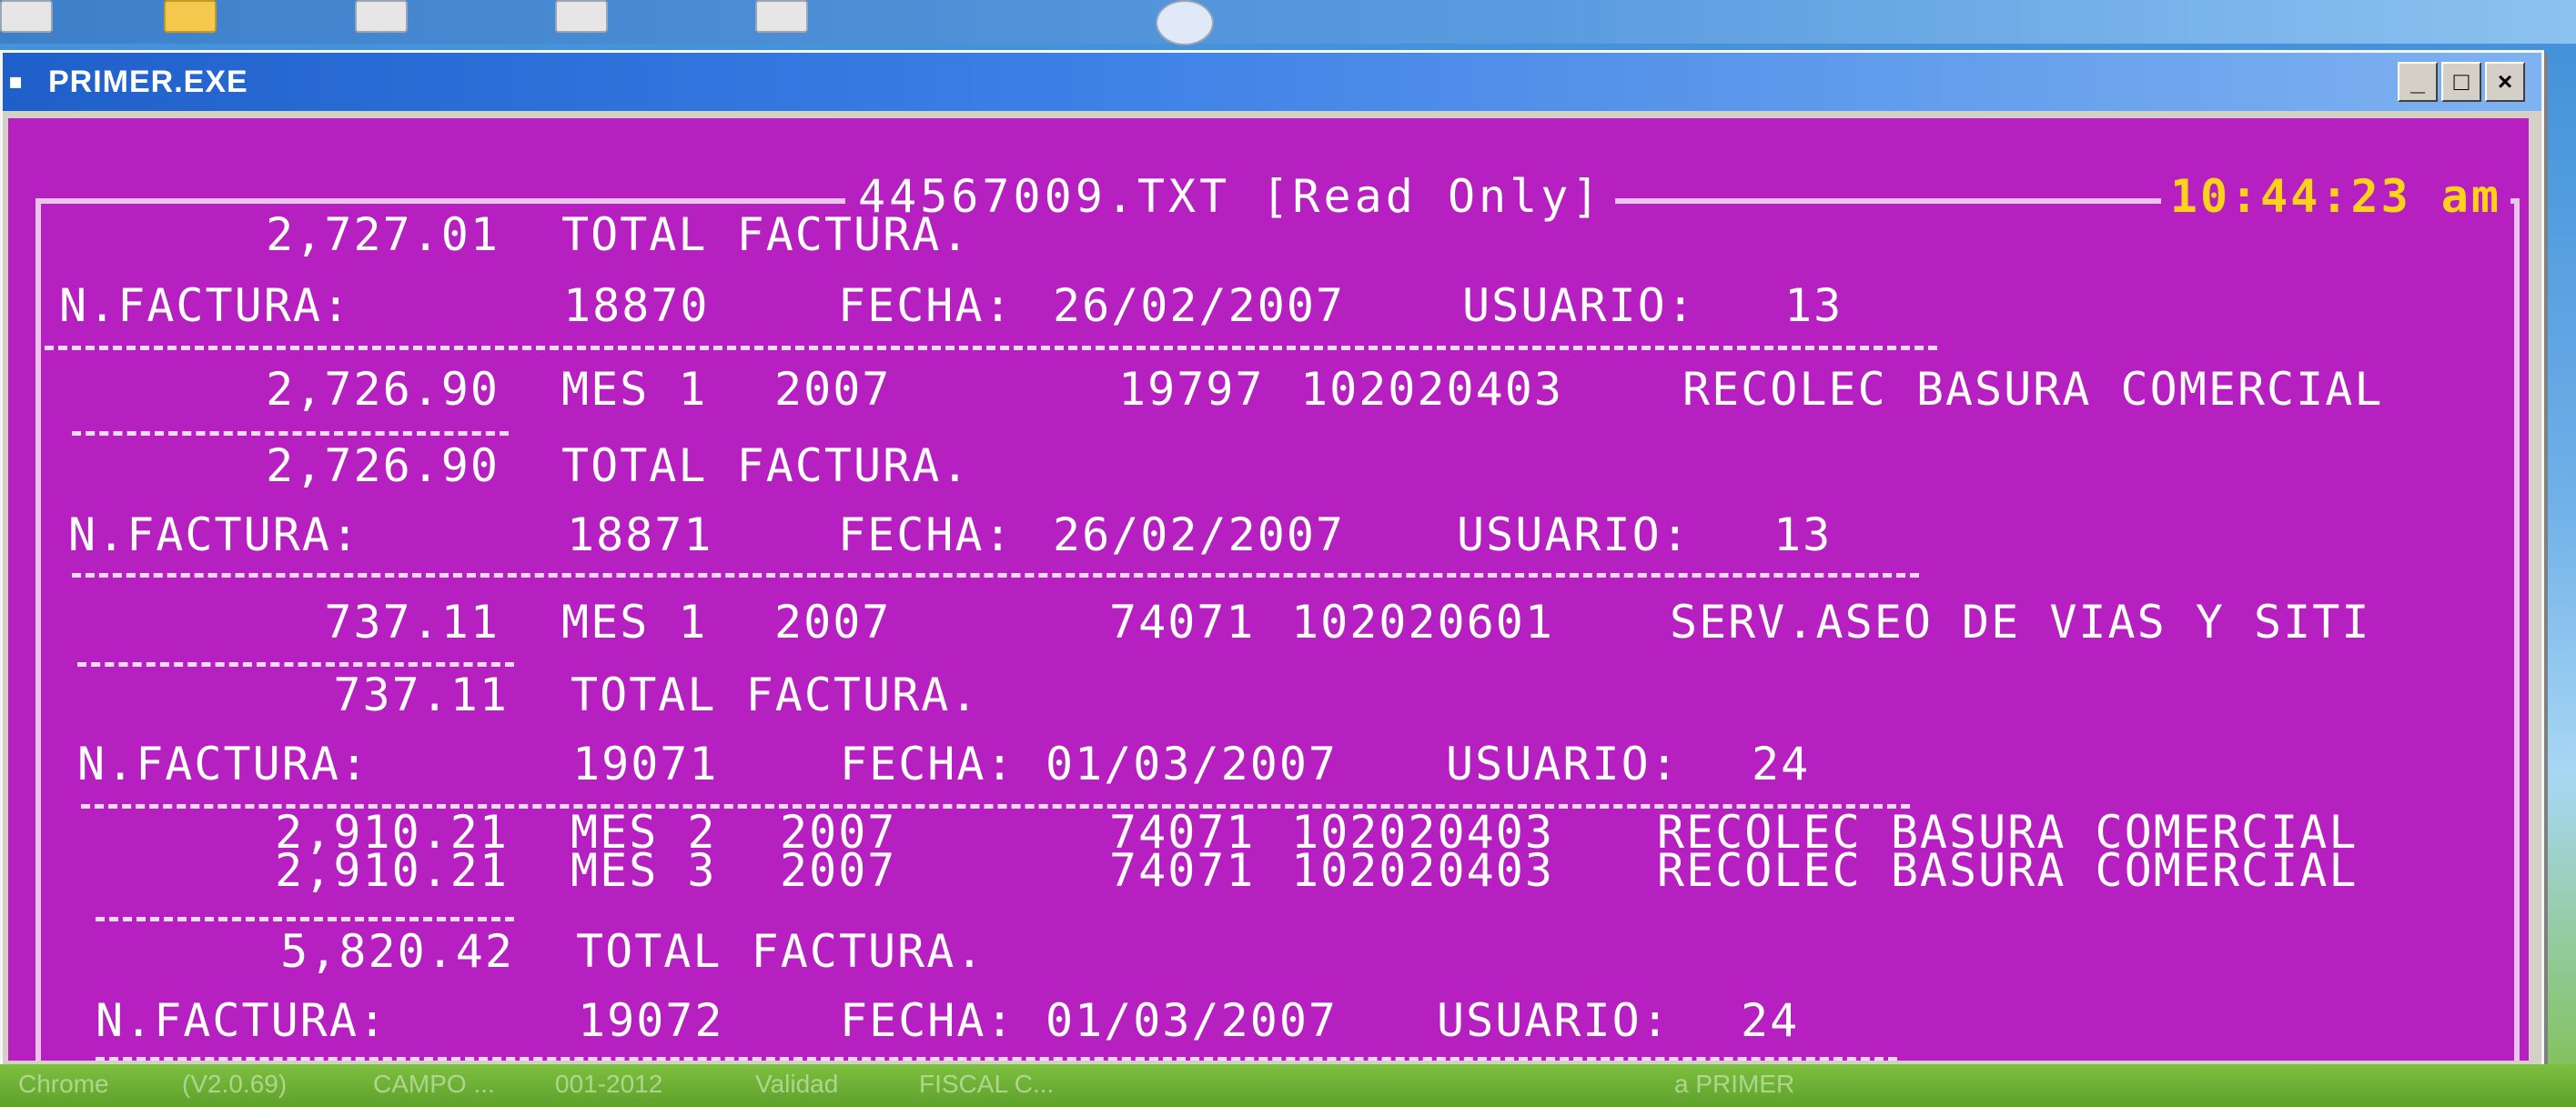  Describe the element at coordinates (148, 81) in the screenshot. I see `window-title: PRIMER.EXE` at that location.